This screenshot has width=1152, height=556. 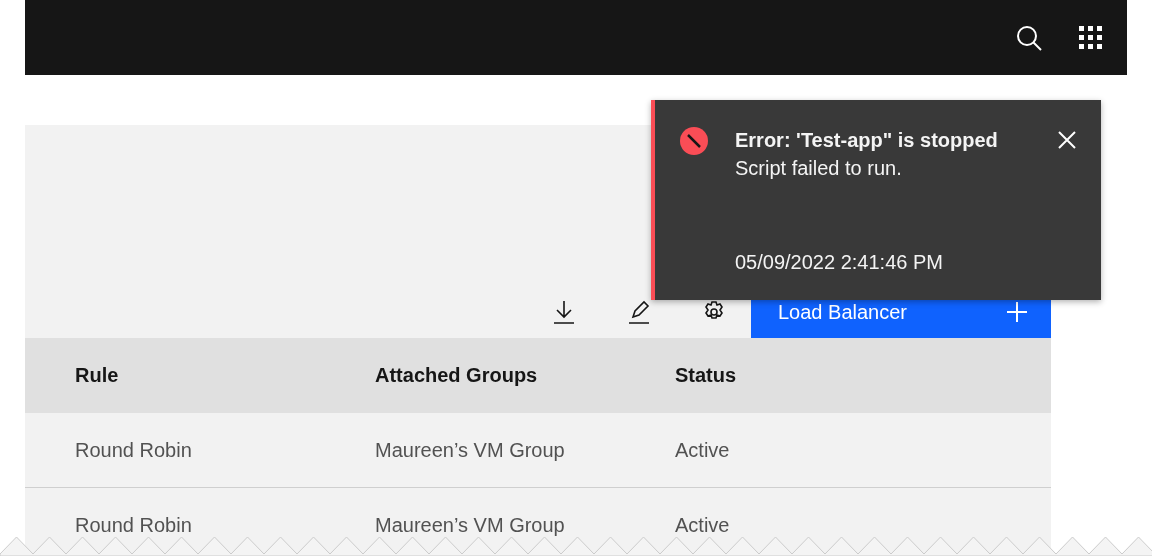 What do you see at coordinates (563, 312) in the screenshot?
I see `download-icon` at bounding box center [563, 312].